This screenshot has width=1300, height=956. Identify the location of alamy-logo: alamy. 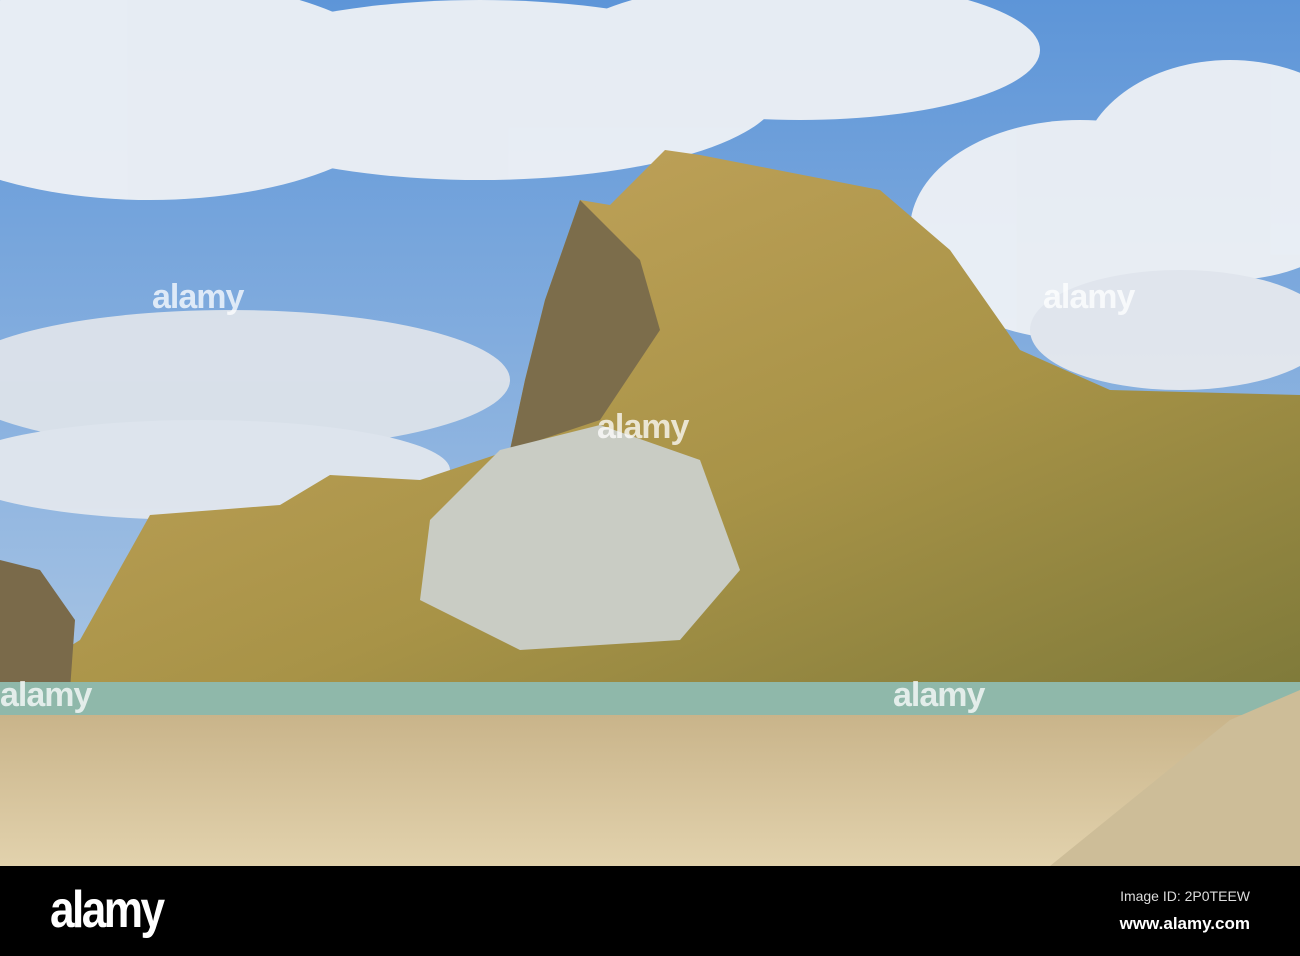
(107, 910).